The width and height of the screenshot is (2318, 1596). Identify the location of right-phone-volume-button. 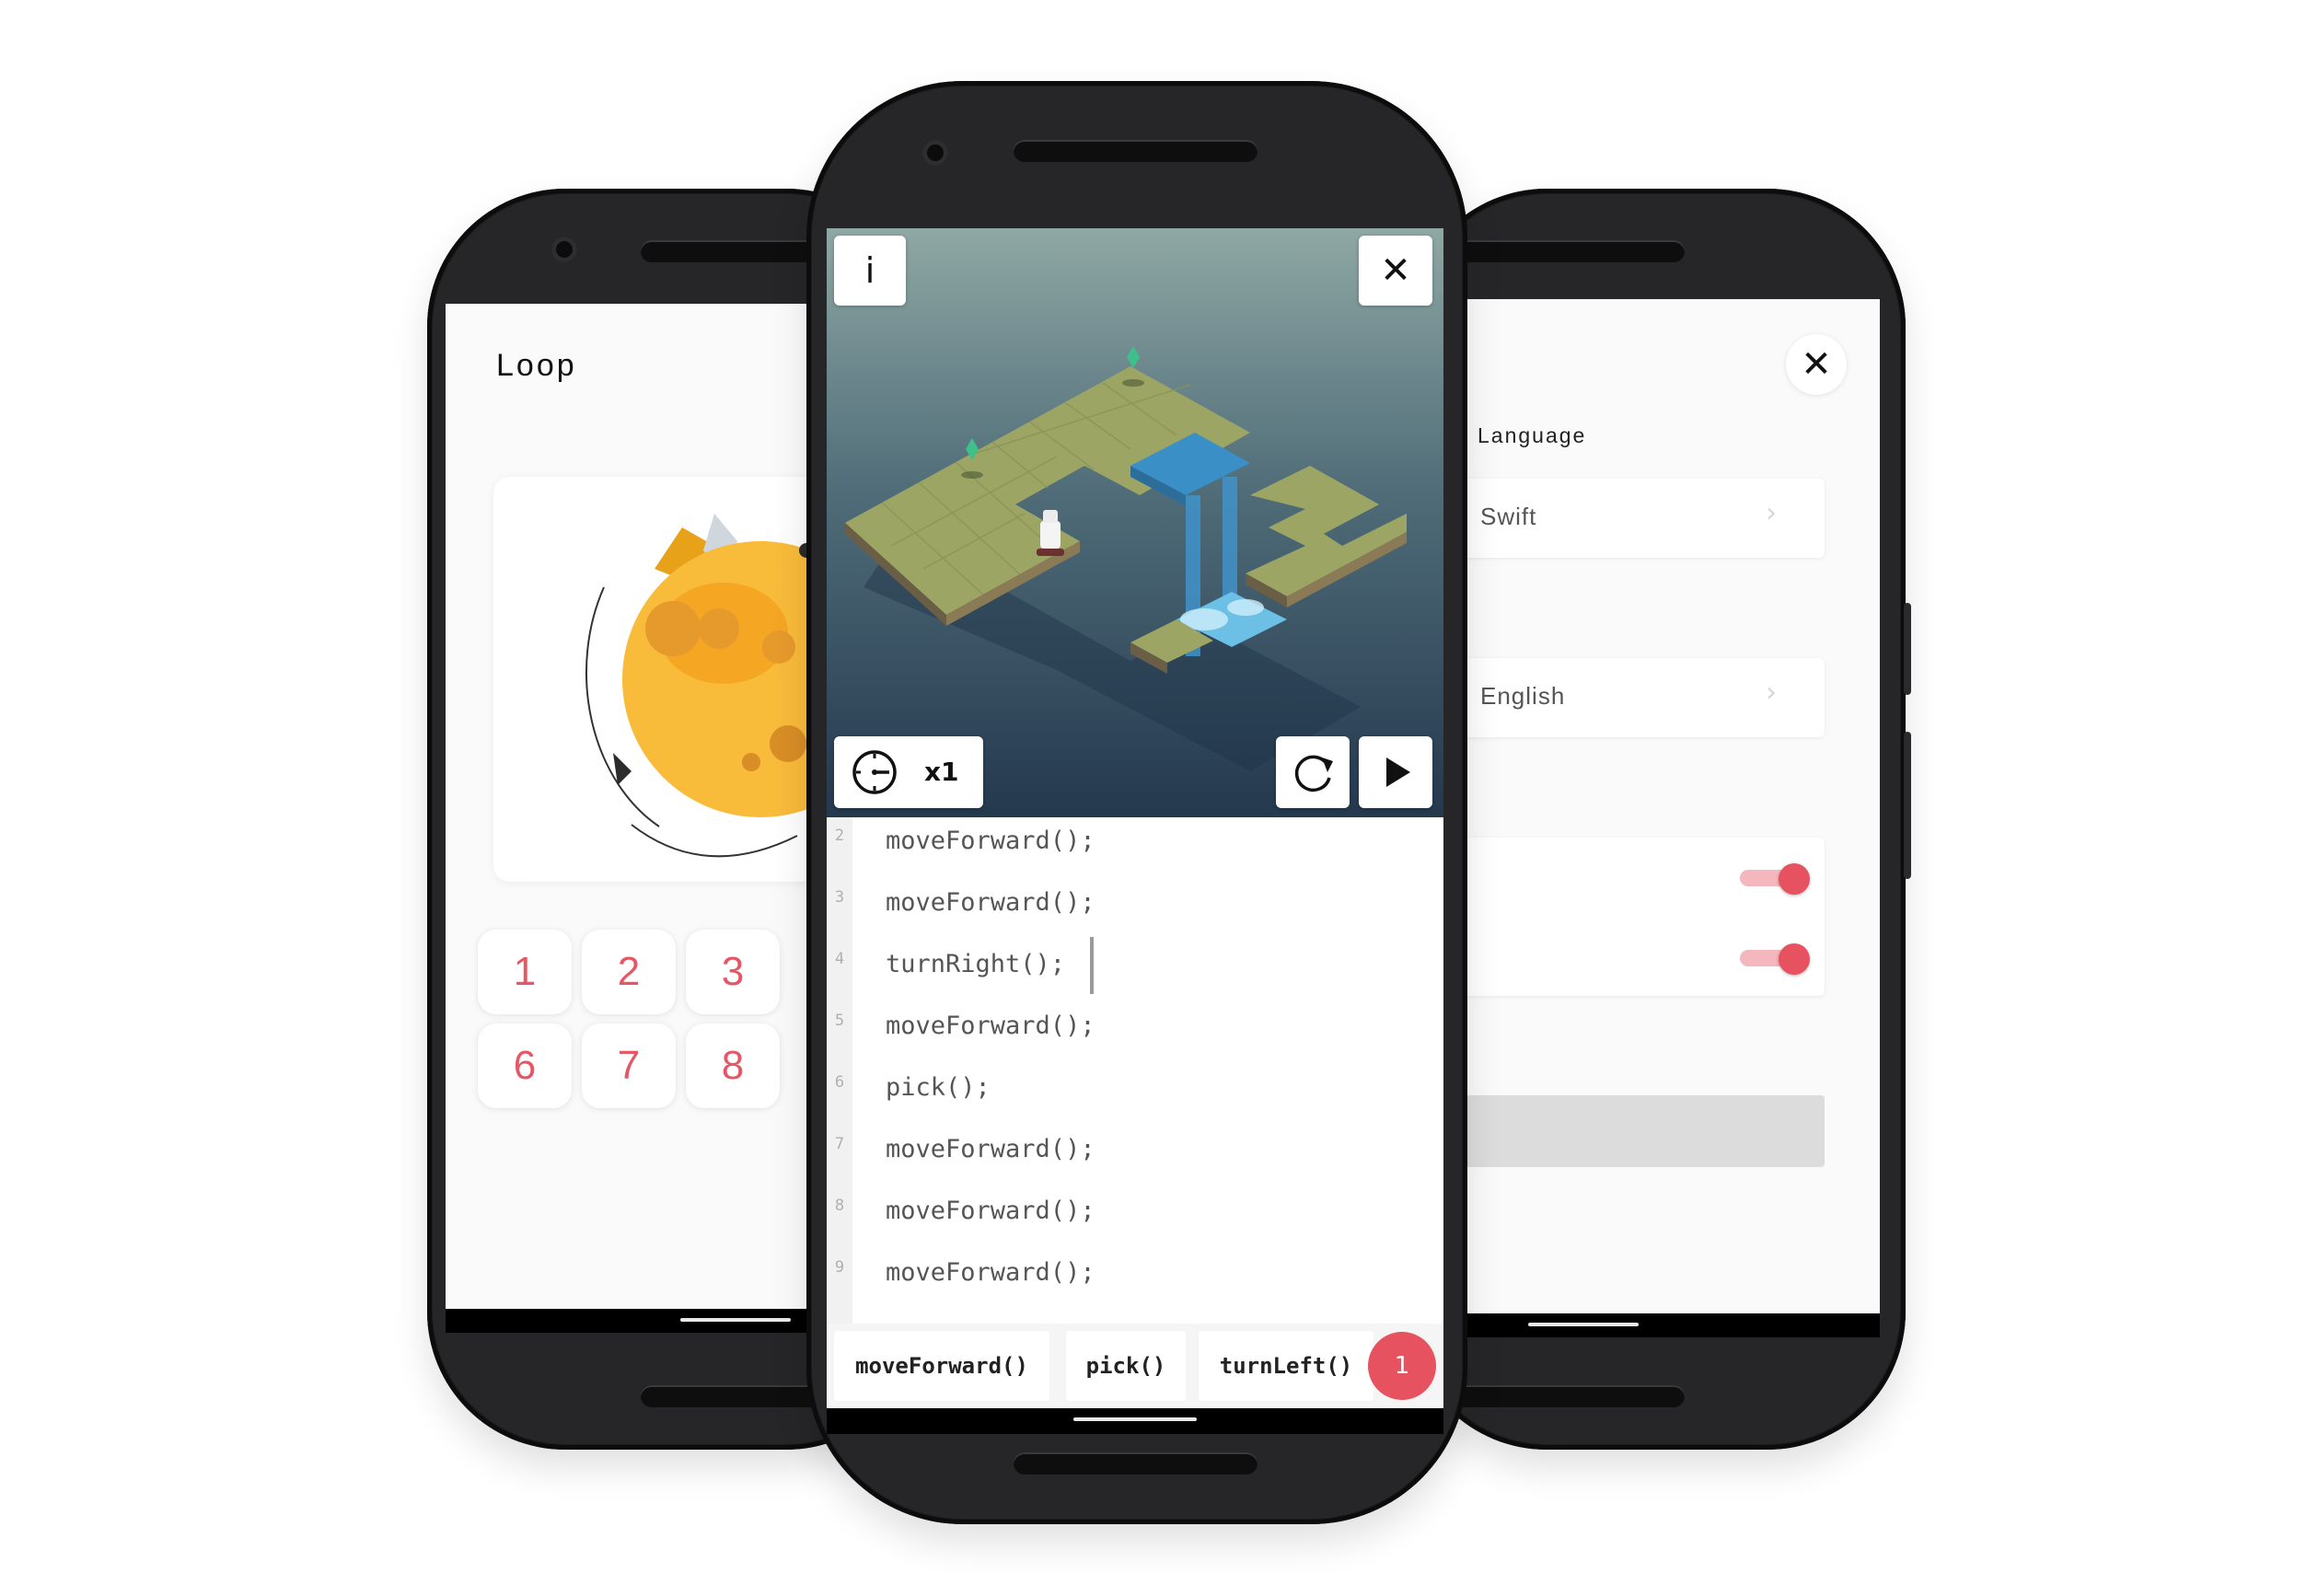
(1908, 806).